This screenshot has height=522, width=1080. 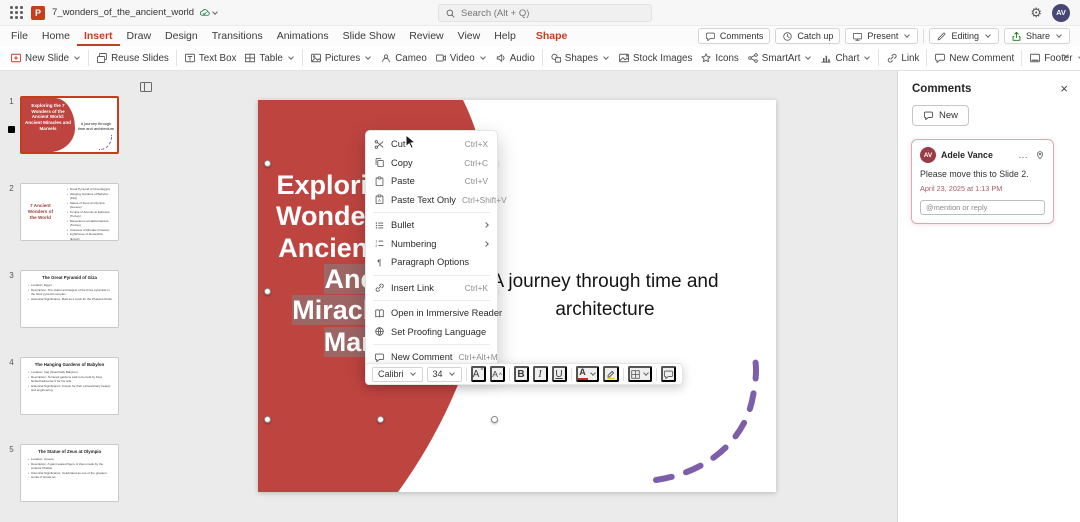 I want to click on context-menu-item-copy: Copy Ctrl+C, so click(x=431, y=163).